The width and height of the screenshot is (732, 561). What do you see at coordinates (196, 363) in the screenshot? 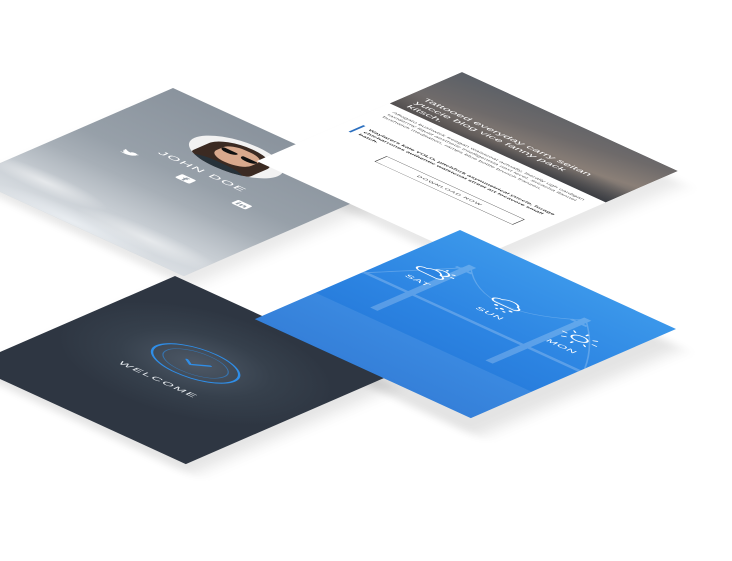
I see `check-clock-icon` at bounding box center [196, 363].